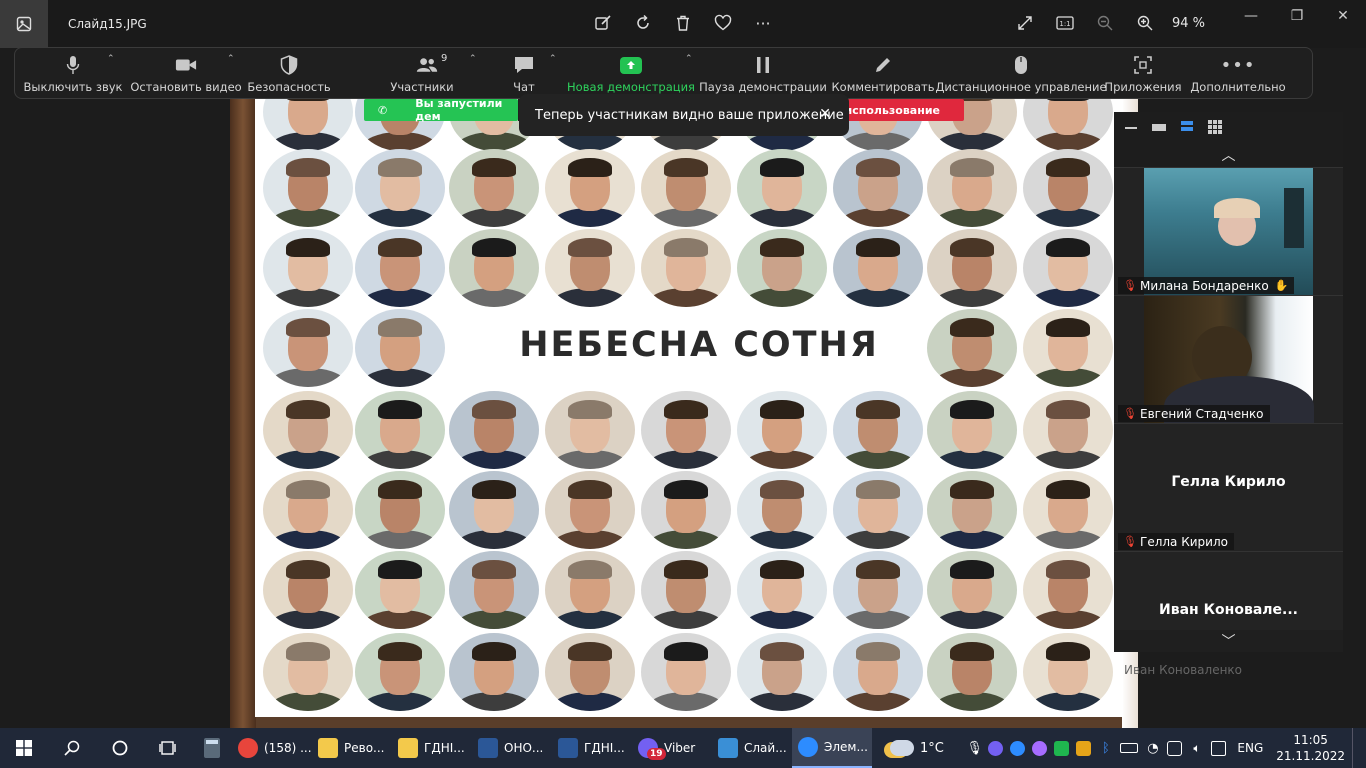 This screenshot has width=1366, height=768. I want to click on mute-button: ⌃ Выключить звук, so click(73, 73).